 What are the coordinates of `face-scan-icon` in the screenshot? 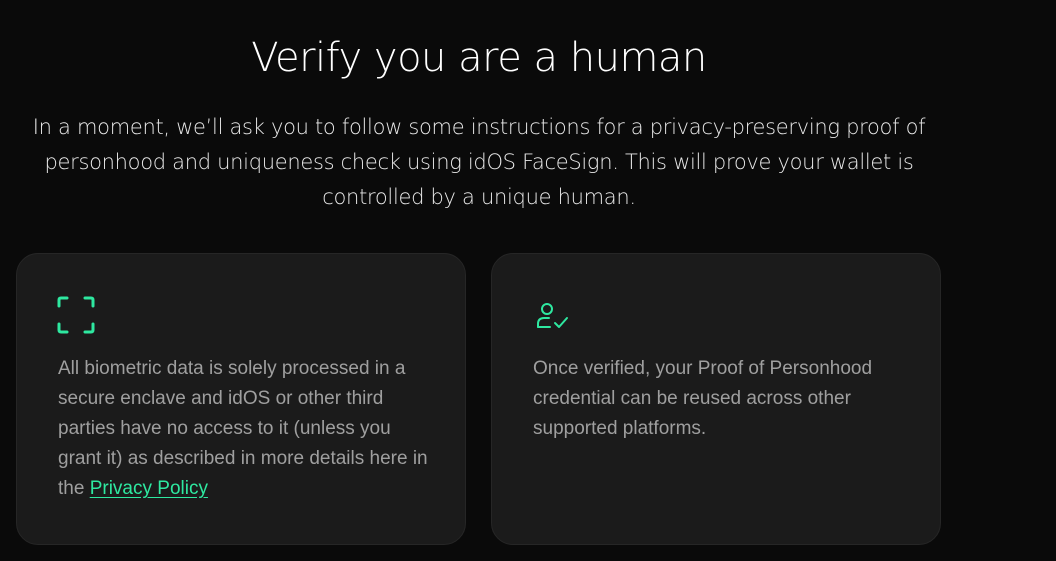 It's located at (76, 315).